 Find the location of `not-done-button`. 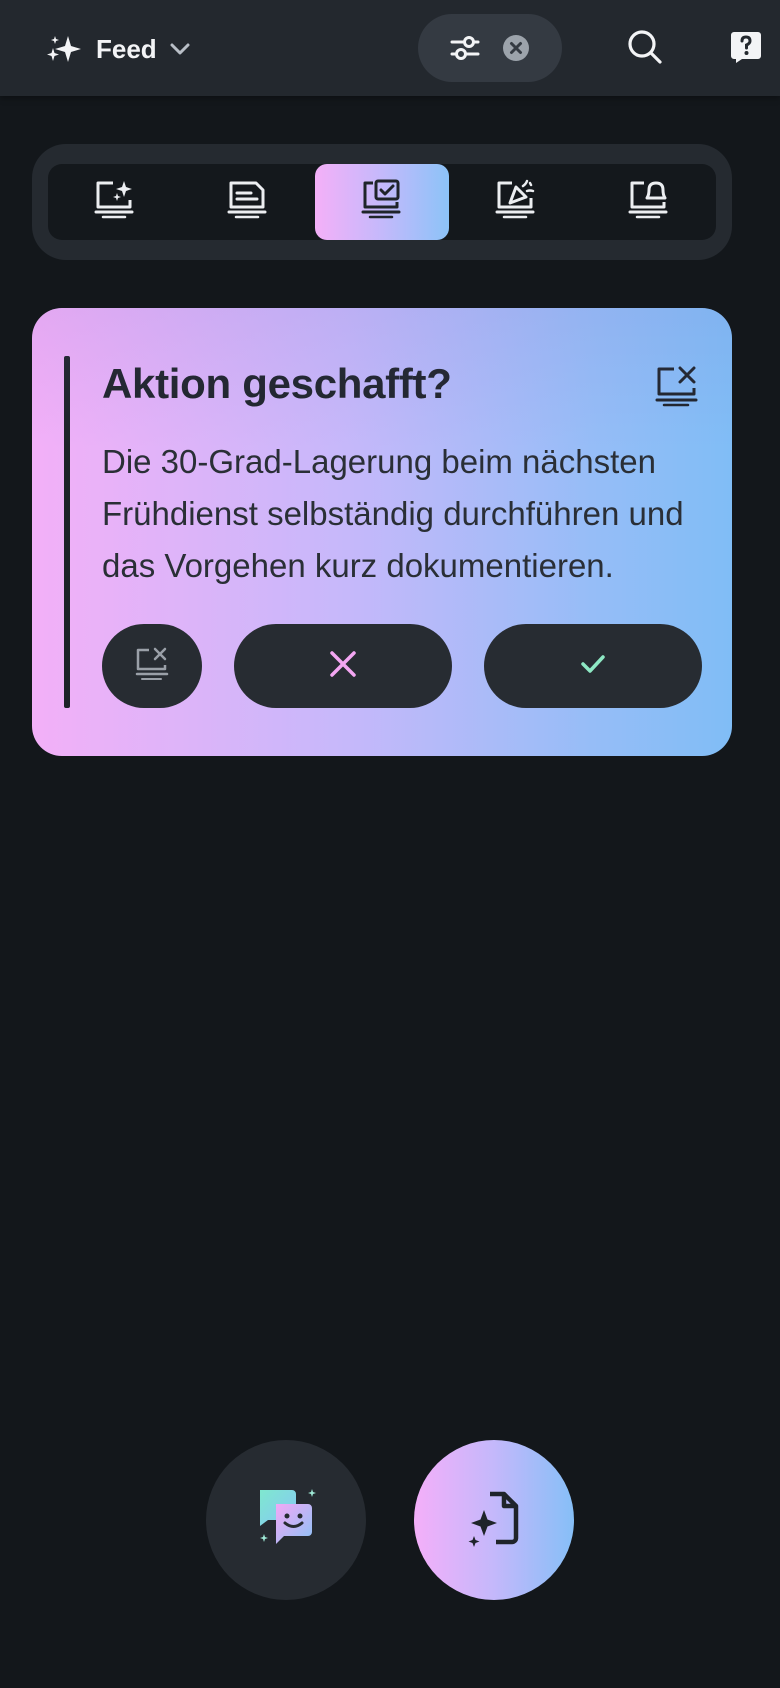

not-done-button is located at coordinates (343, 666).